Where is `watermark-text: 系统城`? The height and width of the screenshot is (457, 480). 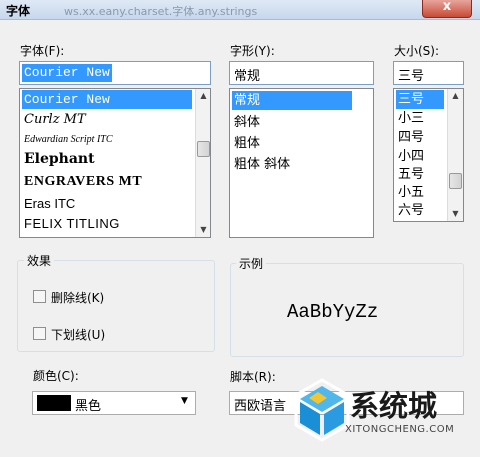
watermark-text: 系统城 is located at coordinates (394, 406).